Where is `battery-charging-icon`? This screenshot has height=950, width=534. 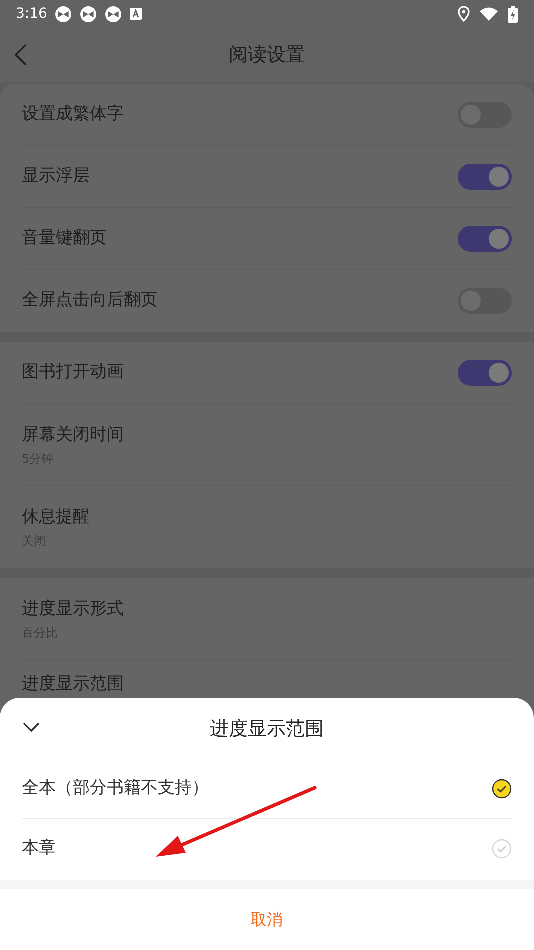
battery-charging-icon is located at coordinates (513, 14).